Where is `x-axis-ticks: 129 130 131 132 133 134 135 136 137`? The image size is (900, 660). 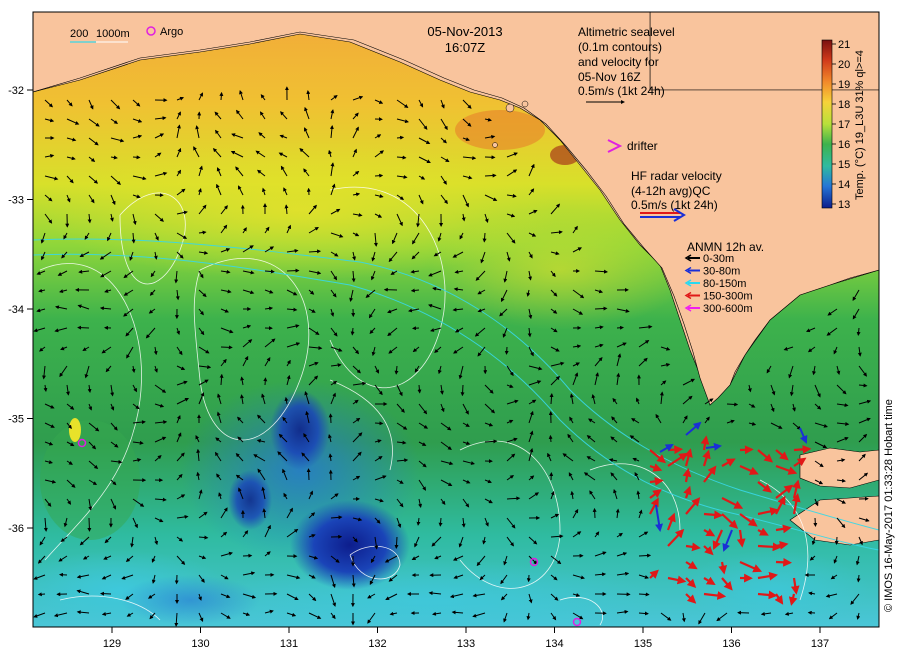
x-axis-ticks: 129 130 131 132 133 134 135 136 137 is located at coordinates (466, 638).